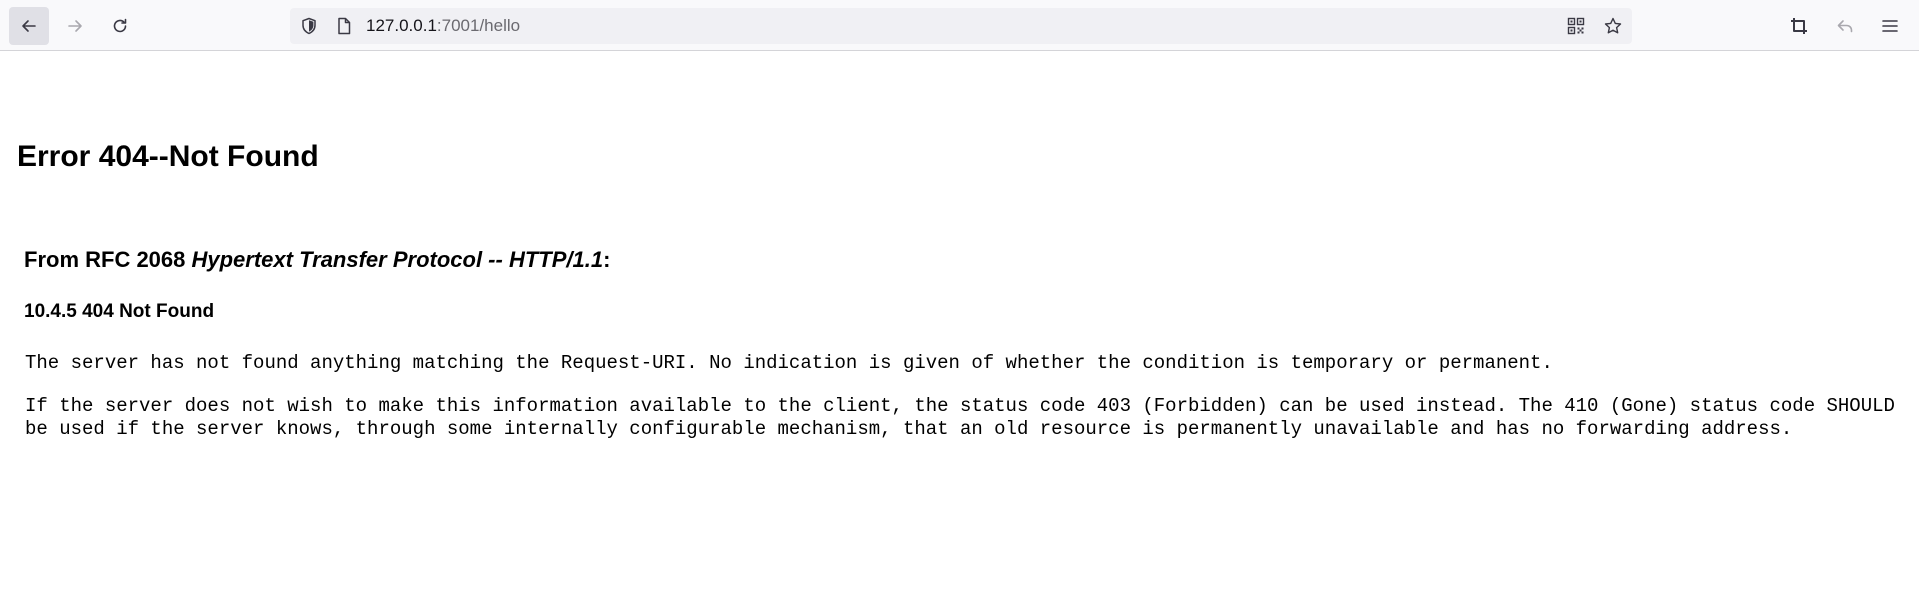  What do you see at coordinates (607, 259) in the screenshot?
I see `section-heading-suffix: :` at bounding box center [607, 259].